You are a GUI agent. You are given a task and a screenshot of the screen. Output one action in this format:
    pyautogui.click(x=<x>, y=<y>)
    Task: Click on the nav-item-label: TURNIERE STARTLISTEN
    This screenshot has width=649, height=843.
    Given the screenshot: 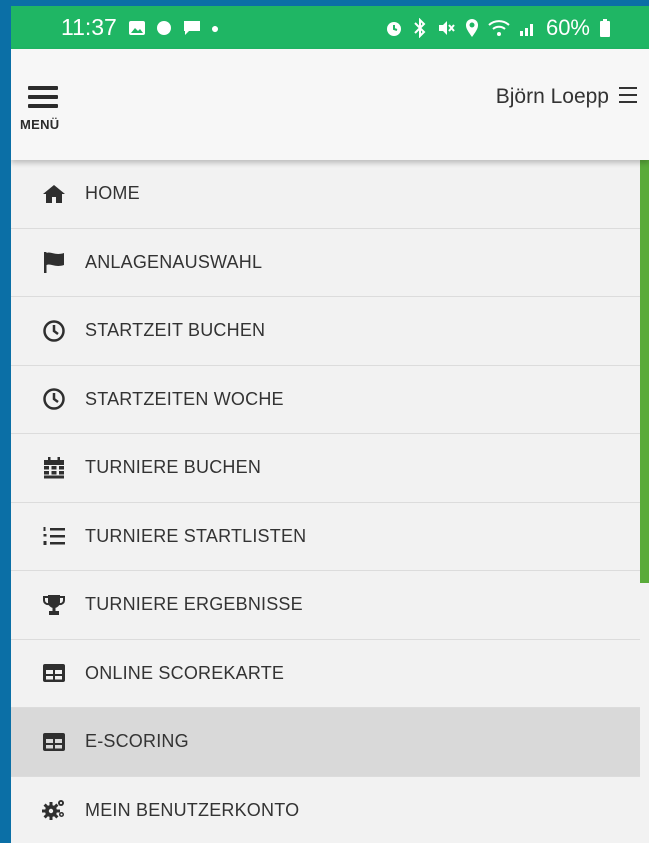 What is the action you would take?
    pyautogui.click(x=196, y=535)
    